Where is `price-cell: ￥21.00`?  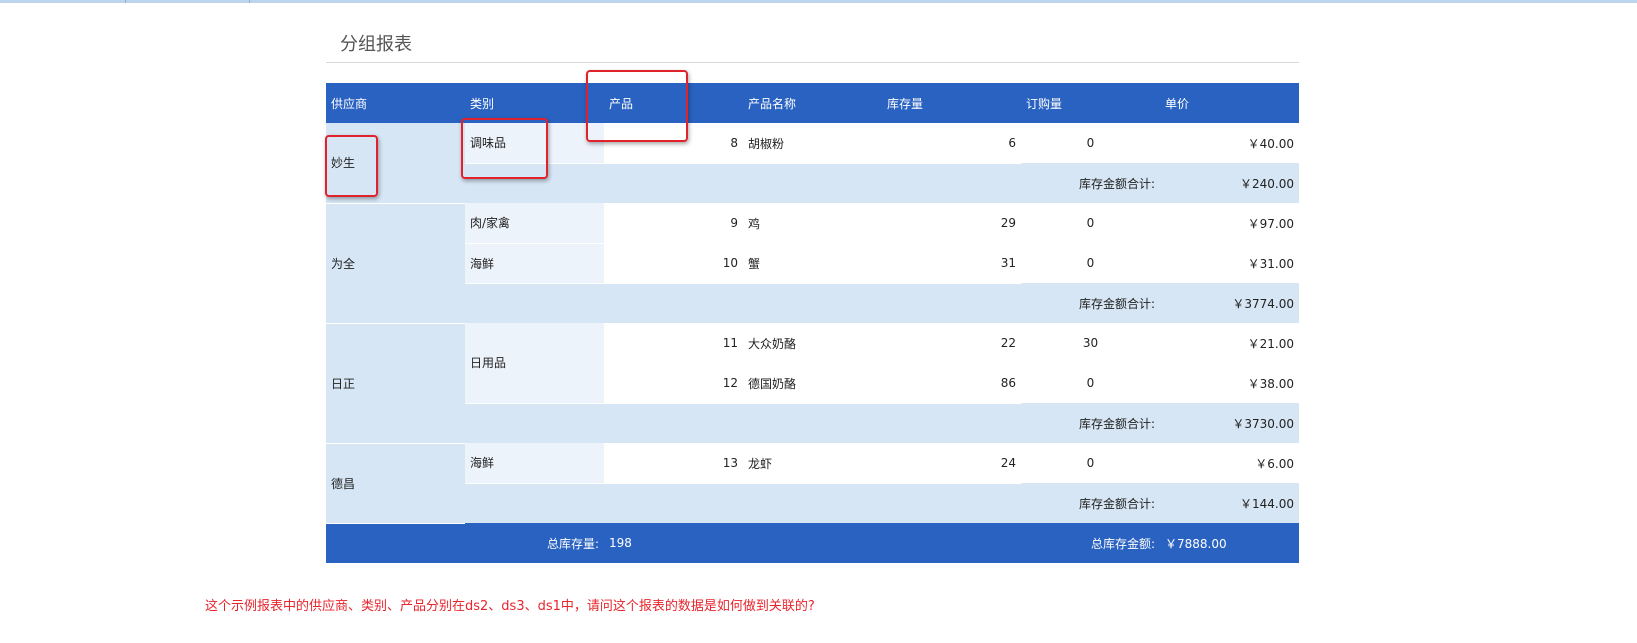
price-cell: ￥21.00 is located at coordinates (1229, 343).